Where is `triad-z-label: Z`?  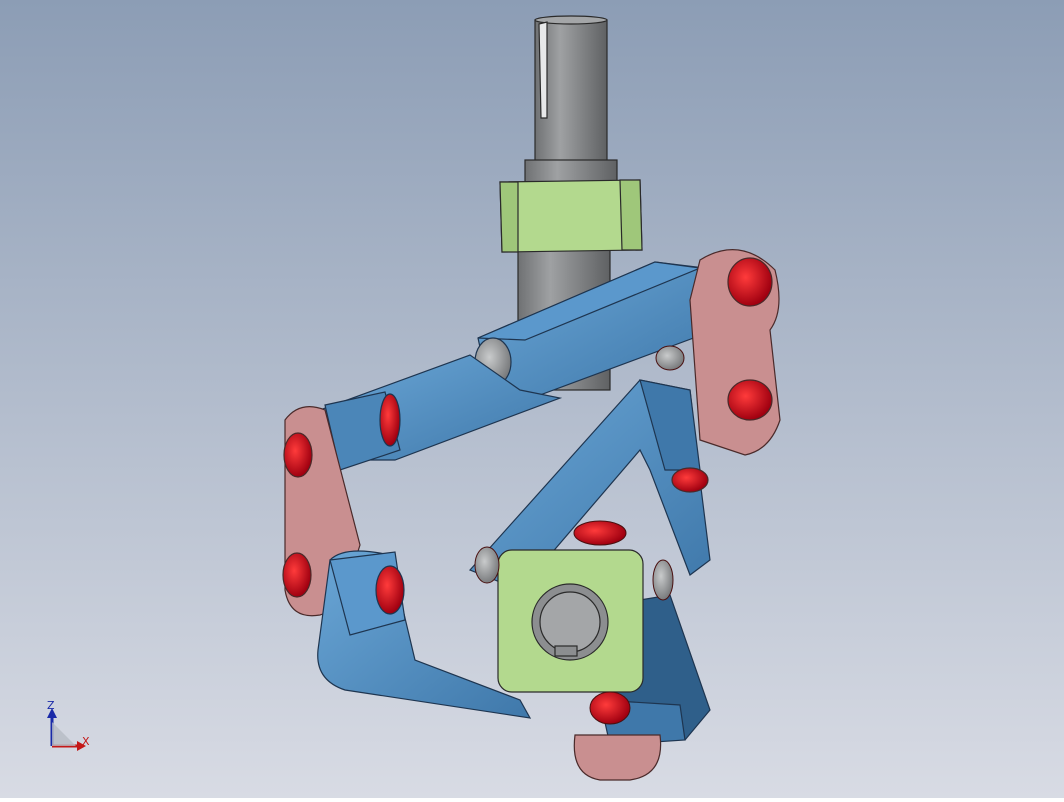 triad-z-label: Z is located at coordinates (51, 705).